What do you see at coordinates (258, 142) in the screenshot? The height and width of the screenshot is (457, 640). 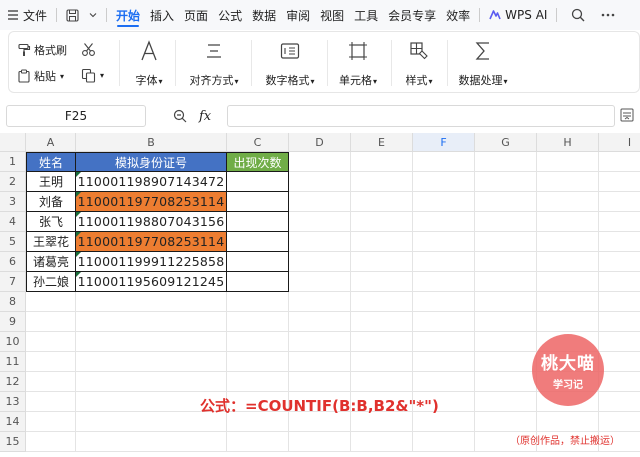 I see `column-header-c: C` at bounding box center [258, 142].